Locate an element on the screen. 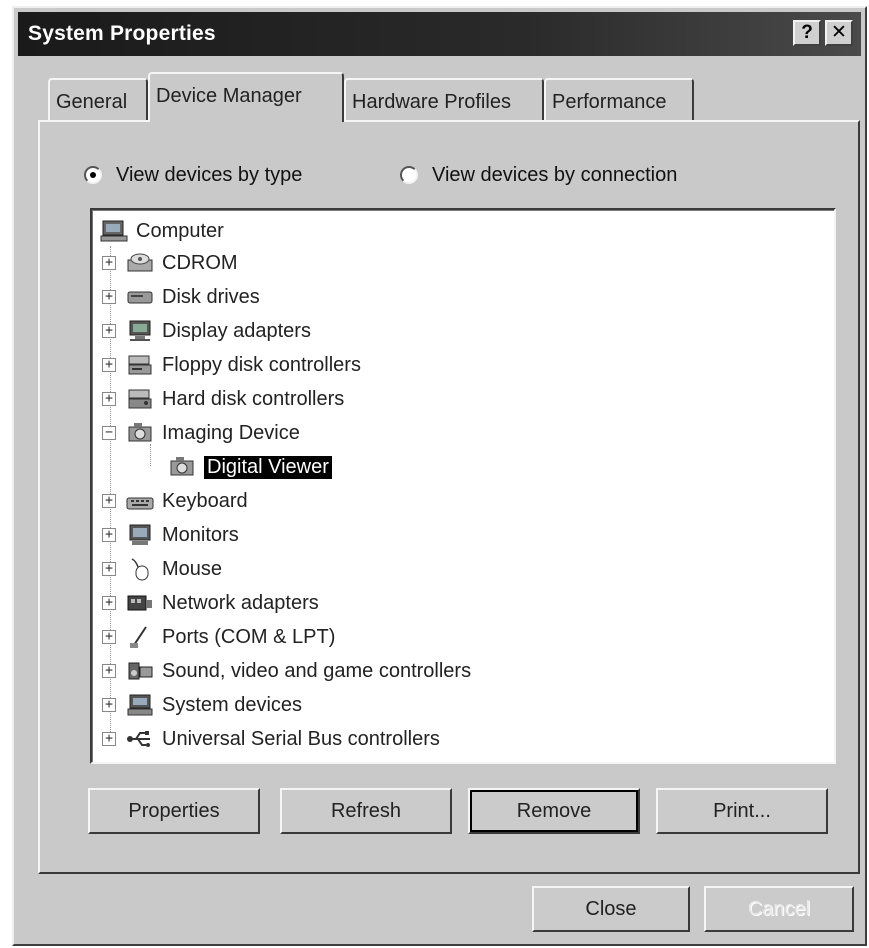 The width and height of the screenshot is (869, 948). usb-icon is located at coordinates (140, 739).